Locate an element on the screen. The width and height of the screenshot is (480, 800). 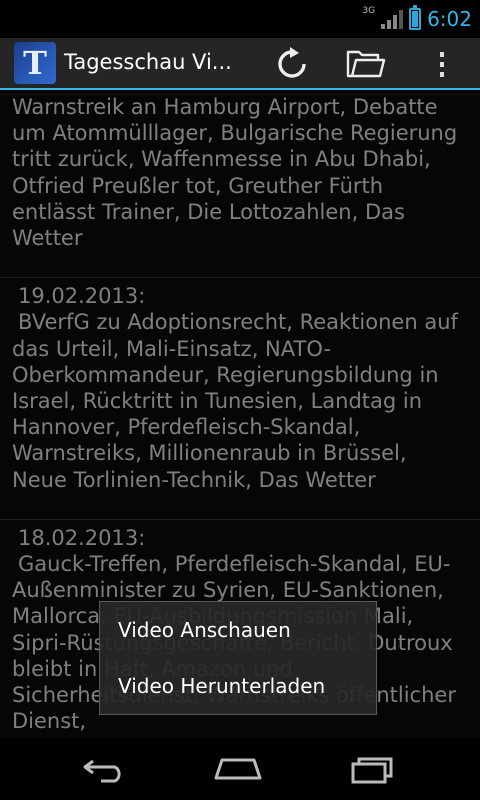
home-icon is located at coordinates (238, 769).